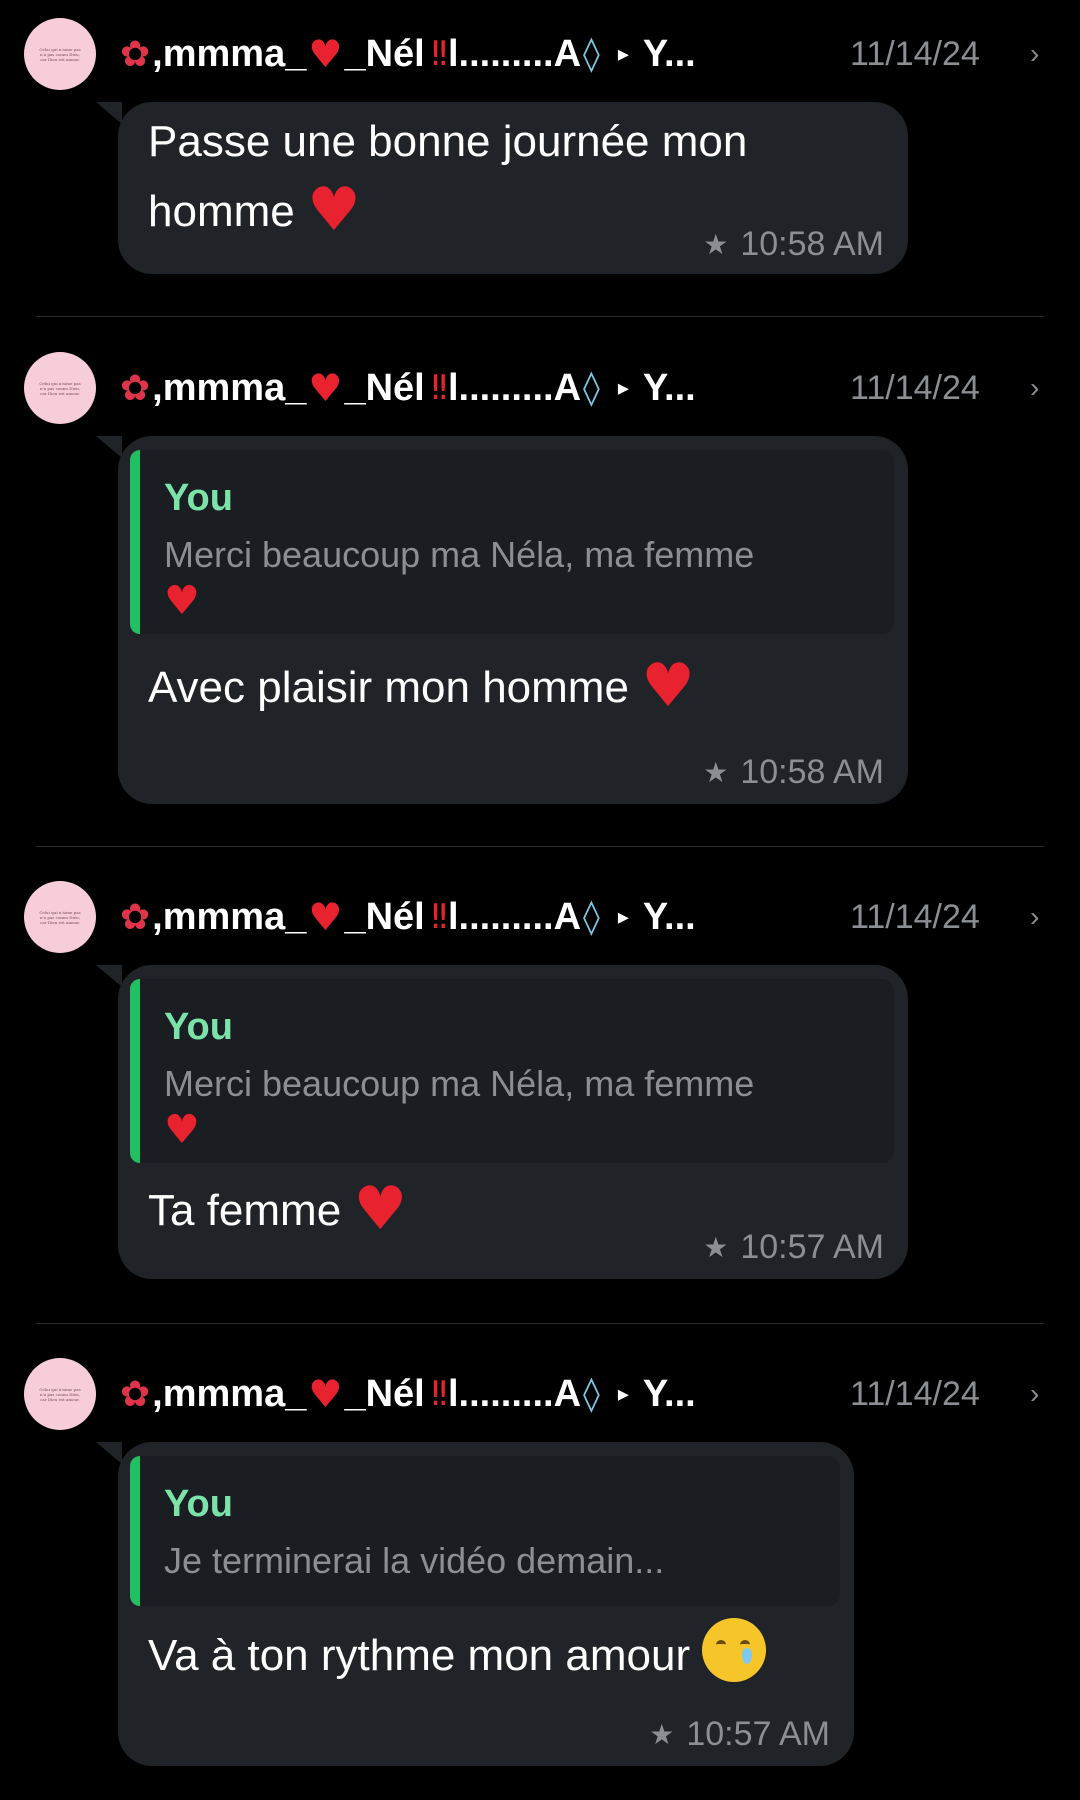 This screenshot has width=1080, height=1800. Describe the element at coordinates (812, 243) in the screenshot. I see `message-time: 10:58 AM` at that location.